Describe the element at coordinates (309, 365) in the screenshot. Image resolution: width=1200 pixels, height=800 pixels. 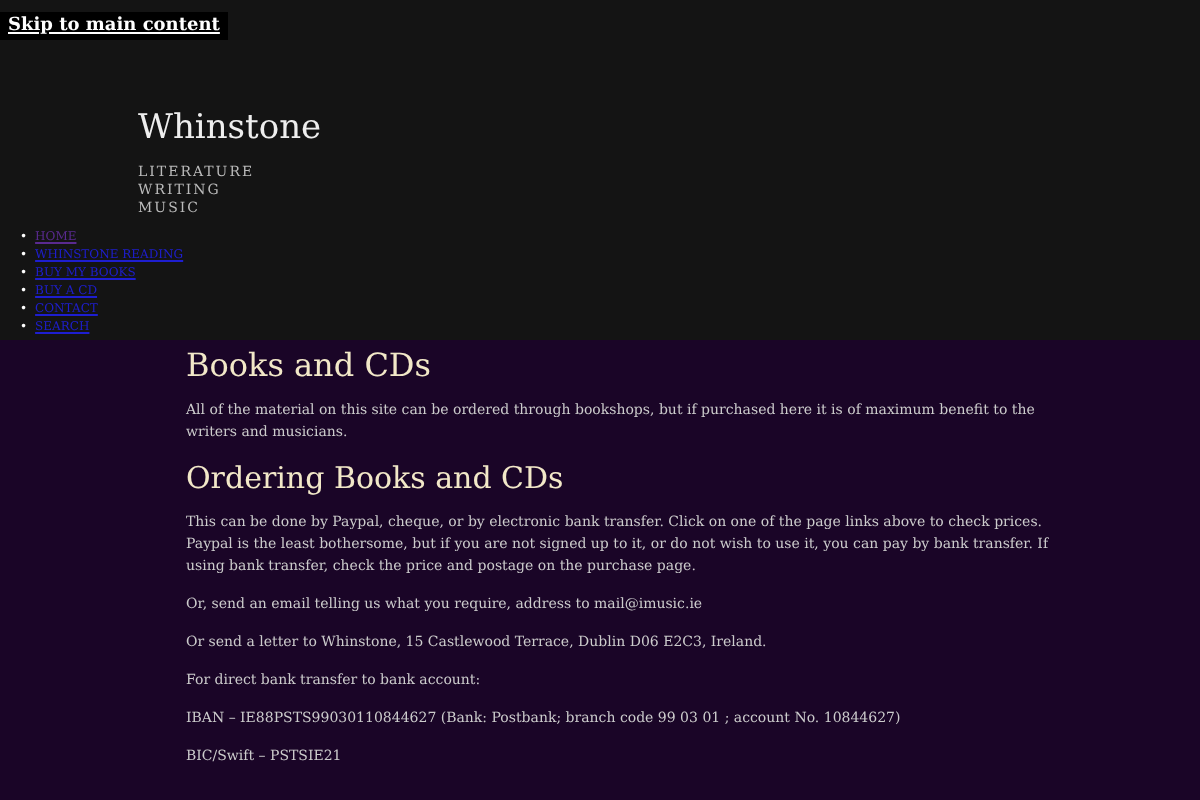
I see `section-heading: Books and CDs` at that location.